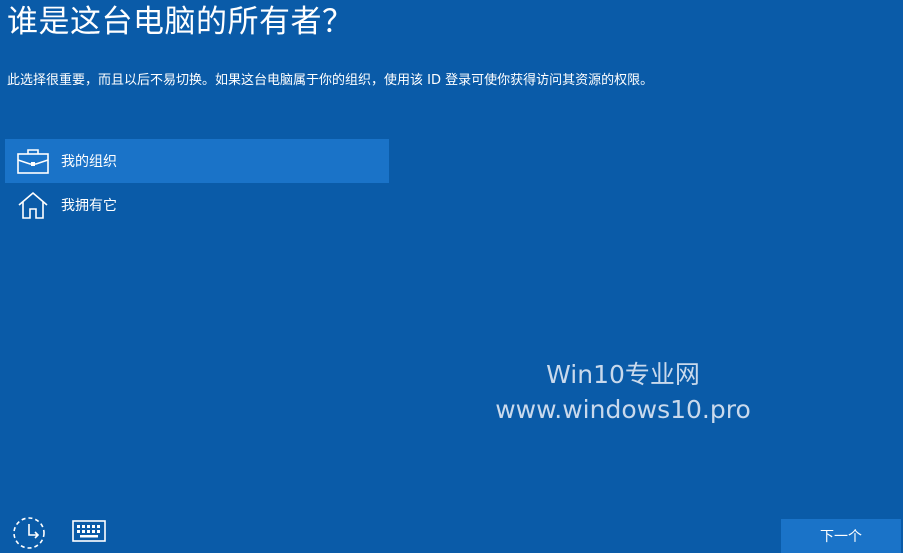 This screenshot has width=903, height=553. What do you see at coordinates (89, 162) in the screenshot?
I see `option-label: 我的组织` at bounding box center [89, 162].